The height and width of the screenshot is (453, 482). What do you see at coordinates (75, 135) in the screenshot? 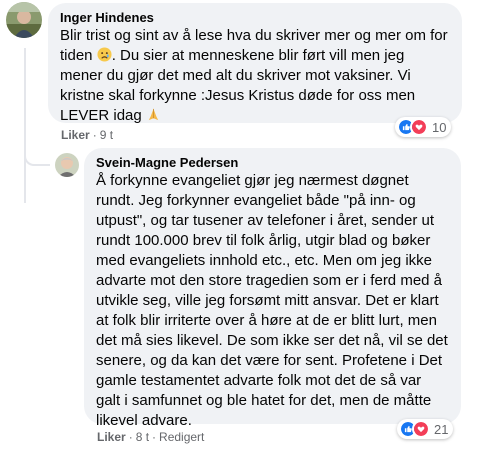
I see `like-button-1: Liker` at bounding box center [75, 135].